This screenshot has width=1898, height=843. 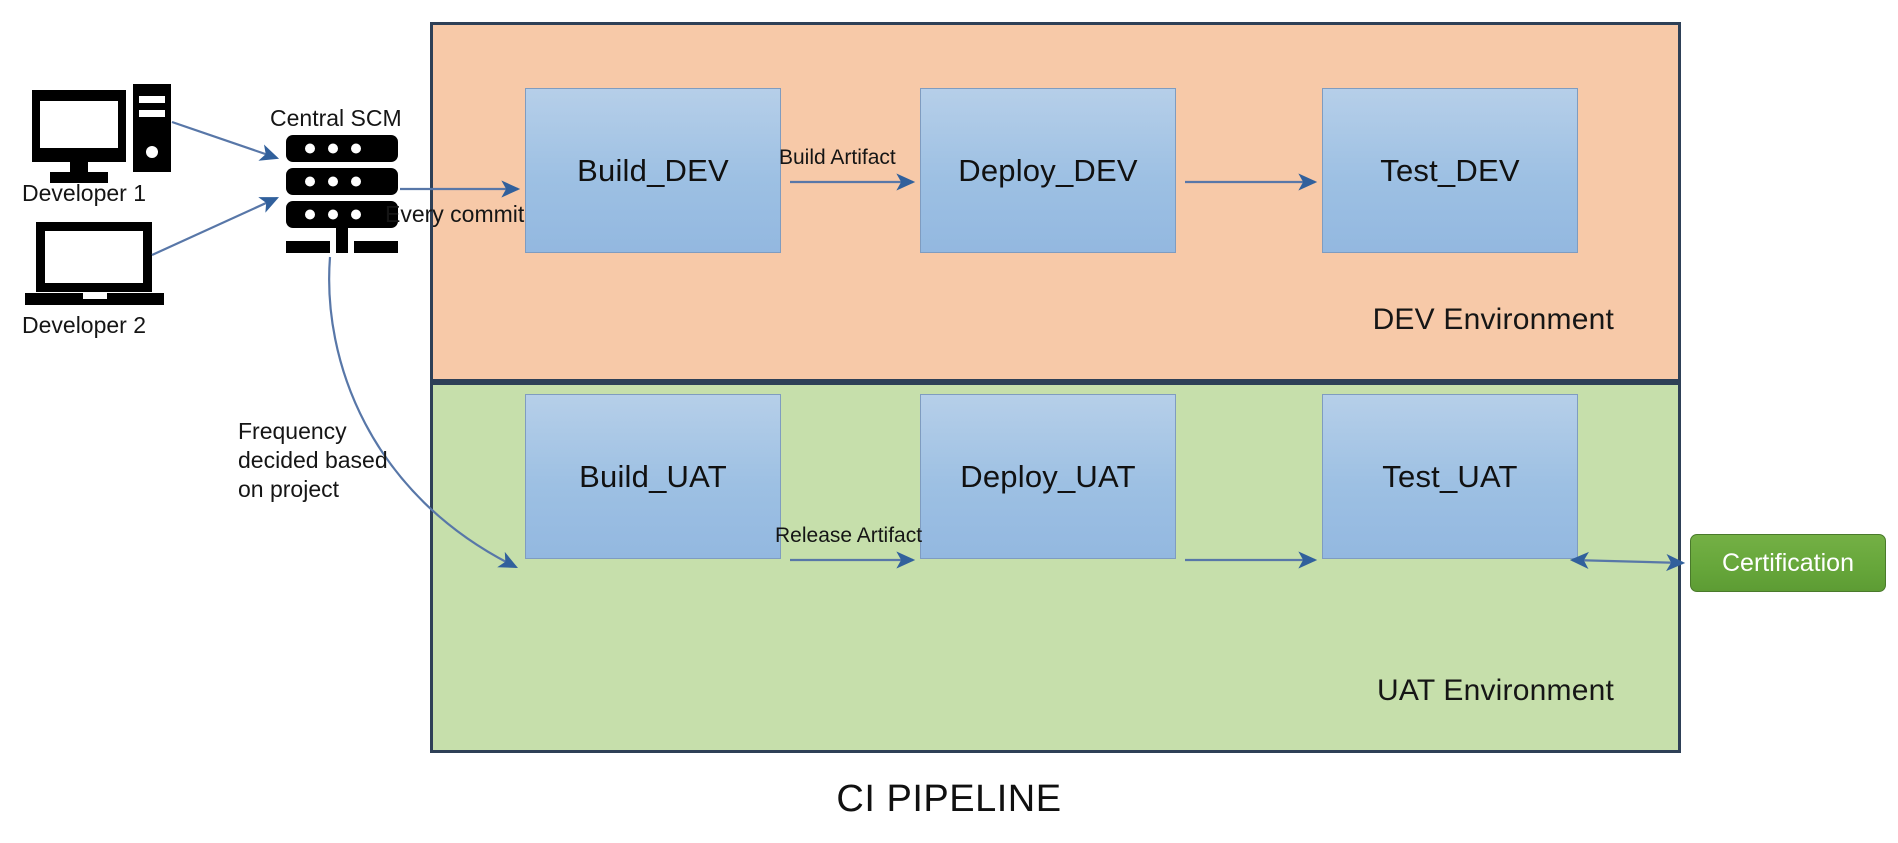 What do you see at coordinates (84, 325) in the screenshot?
I see `developer-2-label: Developer 2` at bounding box center [84, 325].